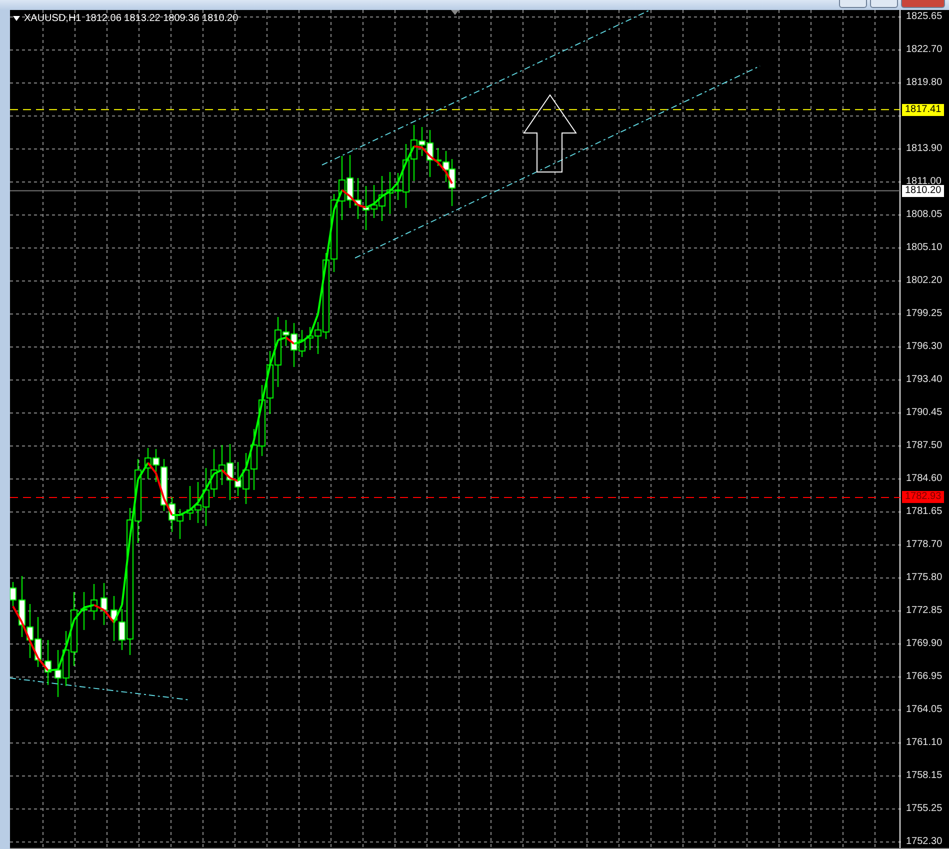 This screenshot has height=849, width=949. Describe the element at coordinates (923, 446) in the screenshot. I see `price-axis-label: 1787.50` at that location.